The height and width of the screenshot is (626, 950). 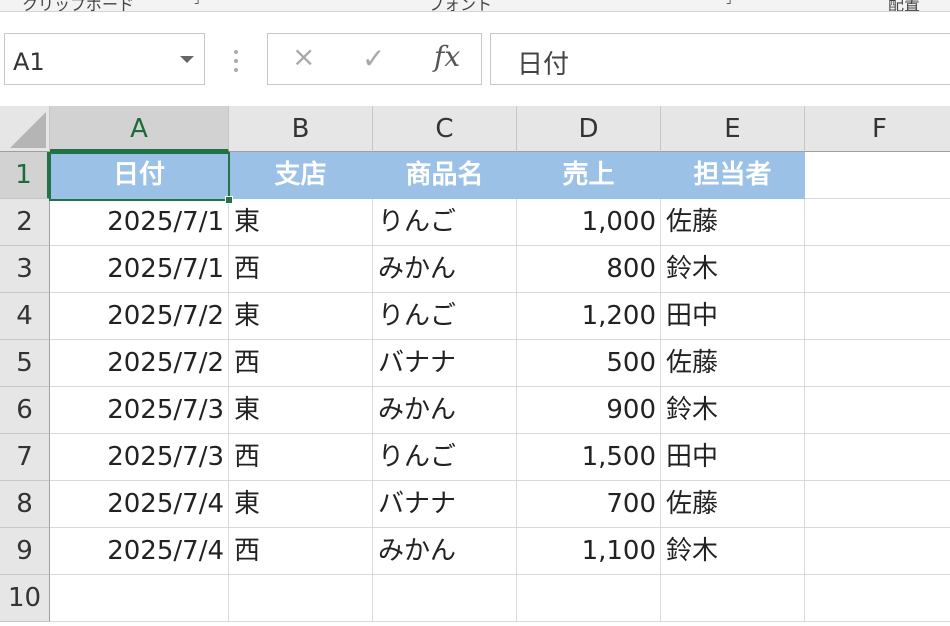 What do you see at coordinates (139, 457) in the screenshot?
I see `cell-a7: 2025/7/3` at bounding box center [139, 457].